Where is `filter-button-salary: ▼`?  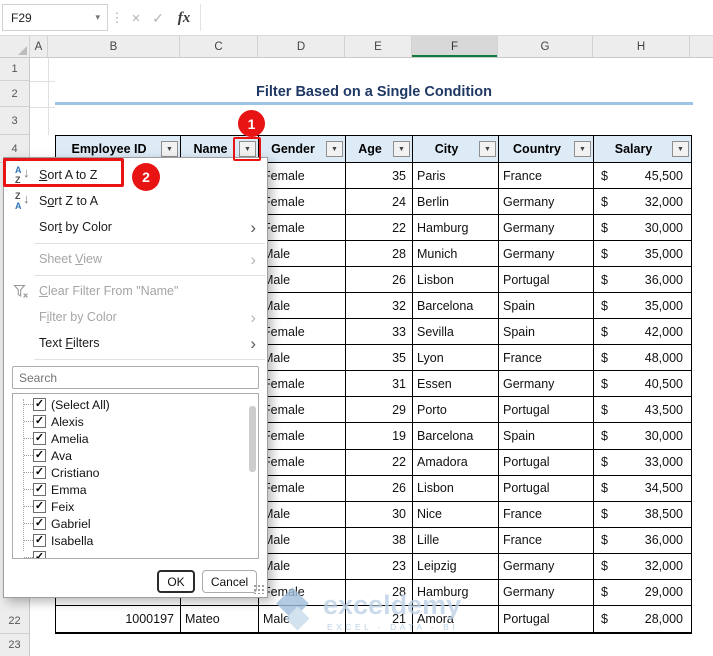
filter-button-salary: ▼ is located at coordinates (680, 149).